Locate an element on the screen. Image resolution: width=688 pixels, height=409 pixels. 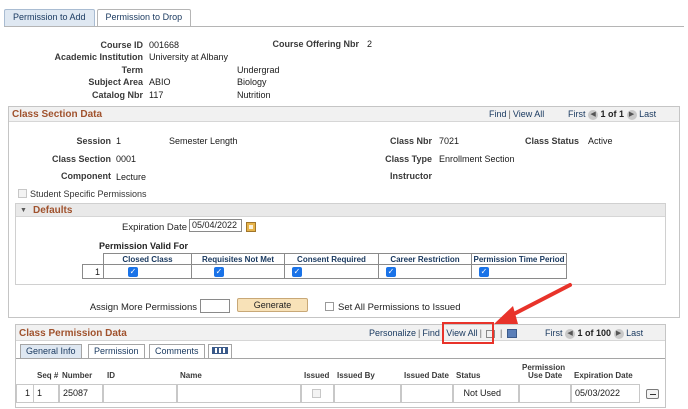
use-date-cell is located at coordinates (545, 393).